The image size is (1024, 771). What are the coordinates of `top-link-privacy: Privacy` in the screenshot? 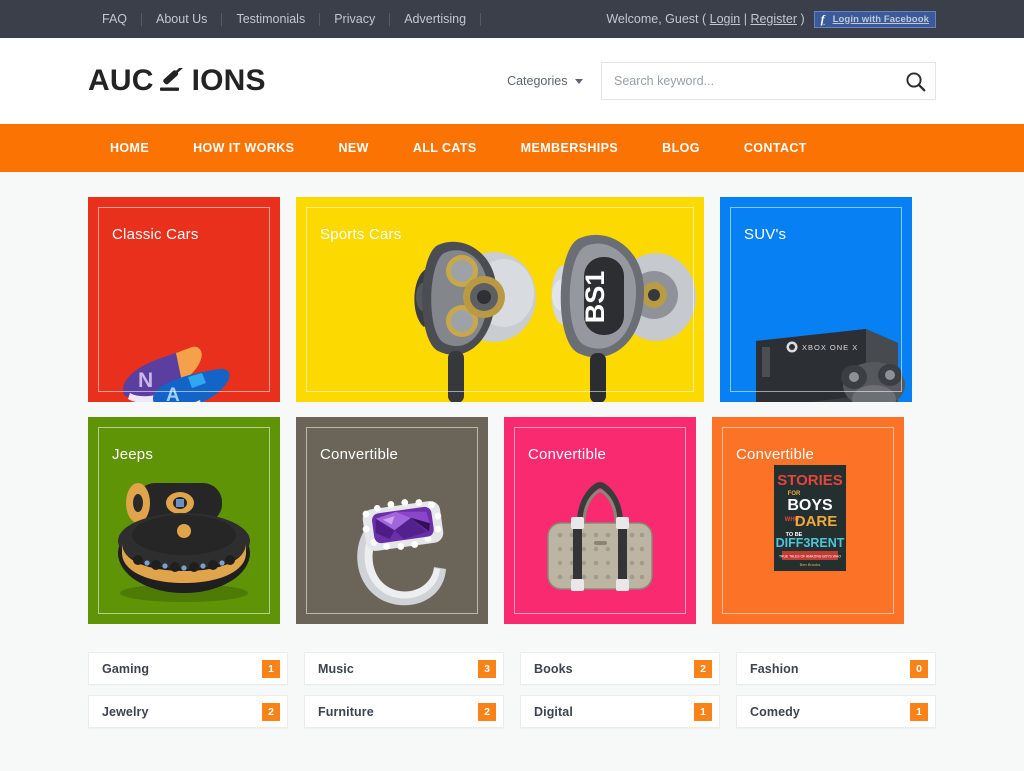 It's located at (354, 19).